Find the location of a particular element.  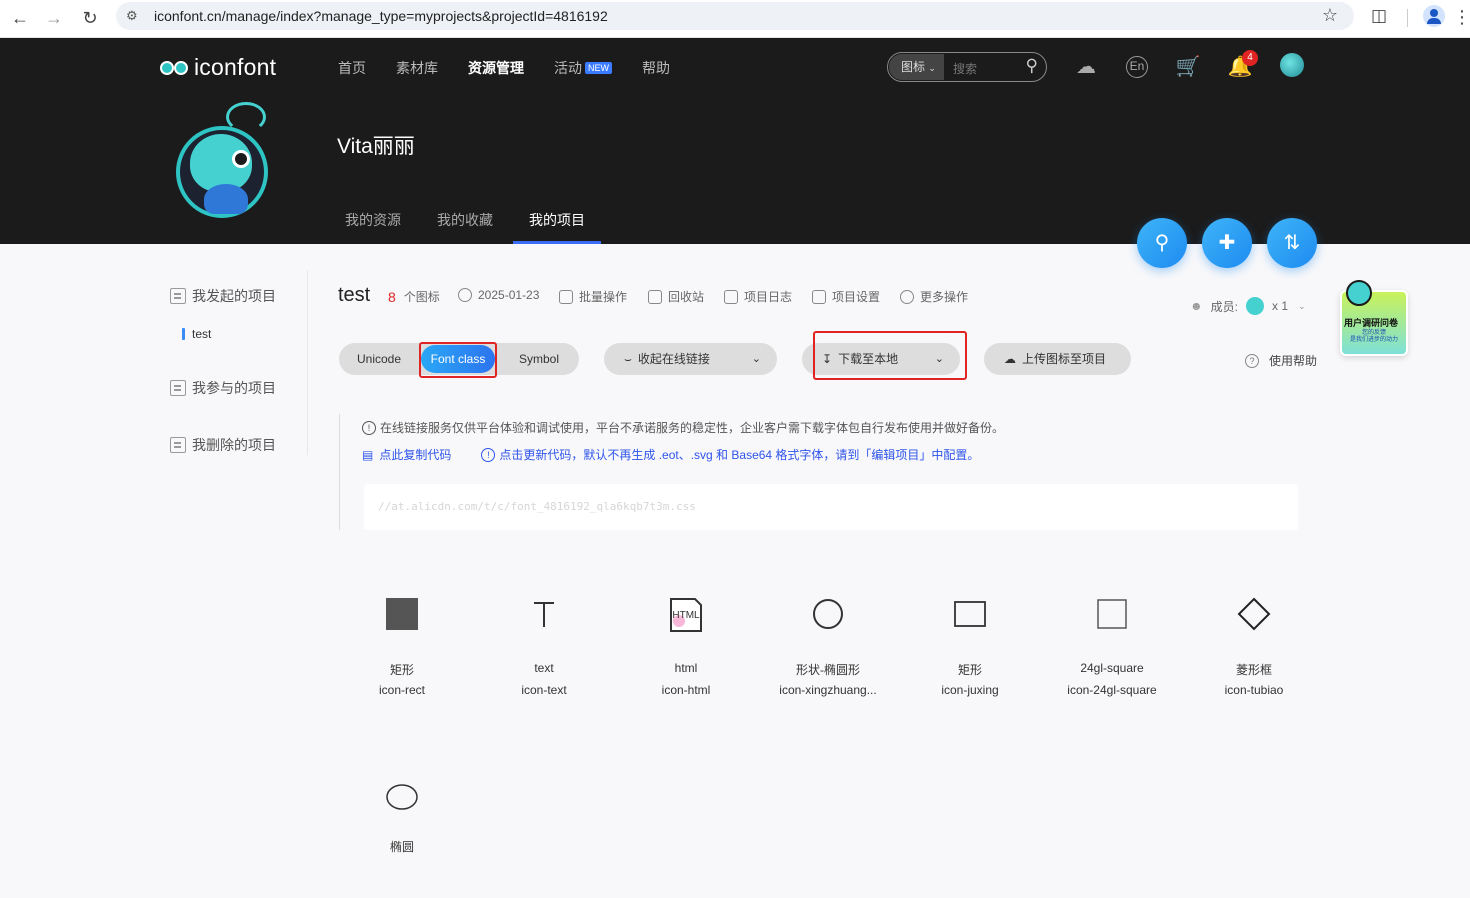

document-icon is located at coordinates (178, 296).